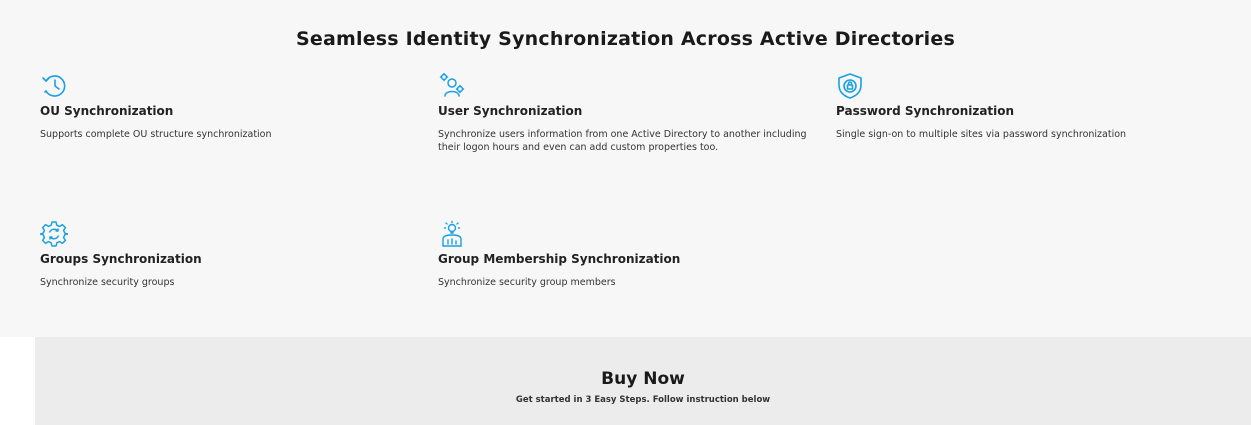  What do you see at coordinates (452, 86) in the screenshot?
I see `users-gear-icon` at bounding box center [452, 86].